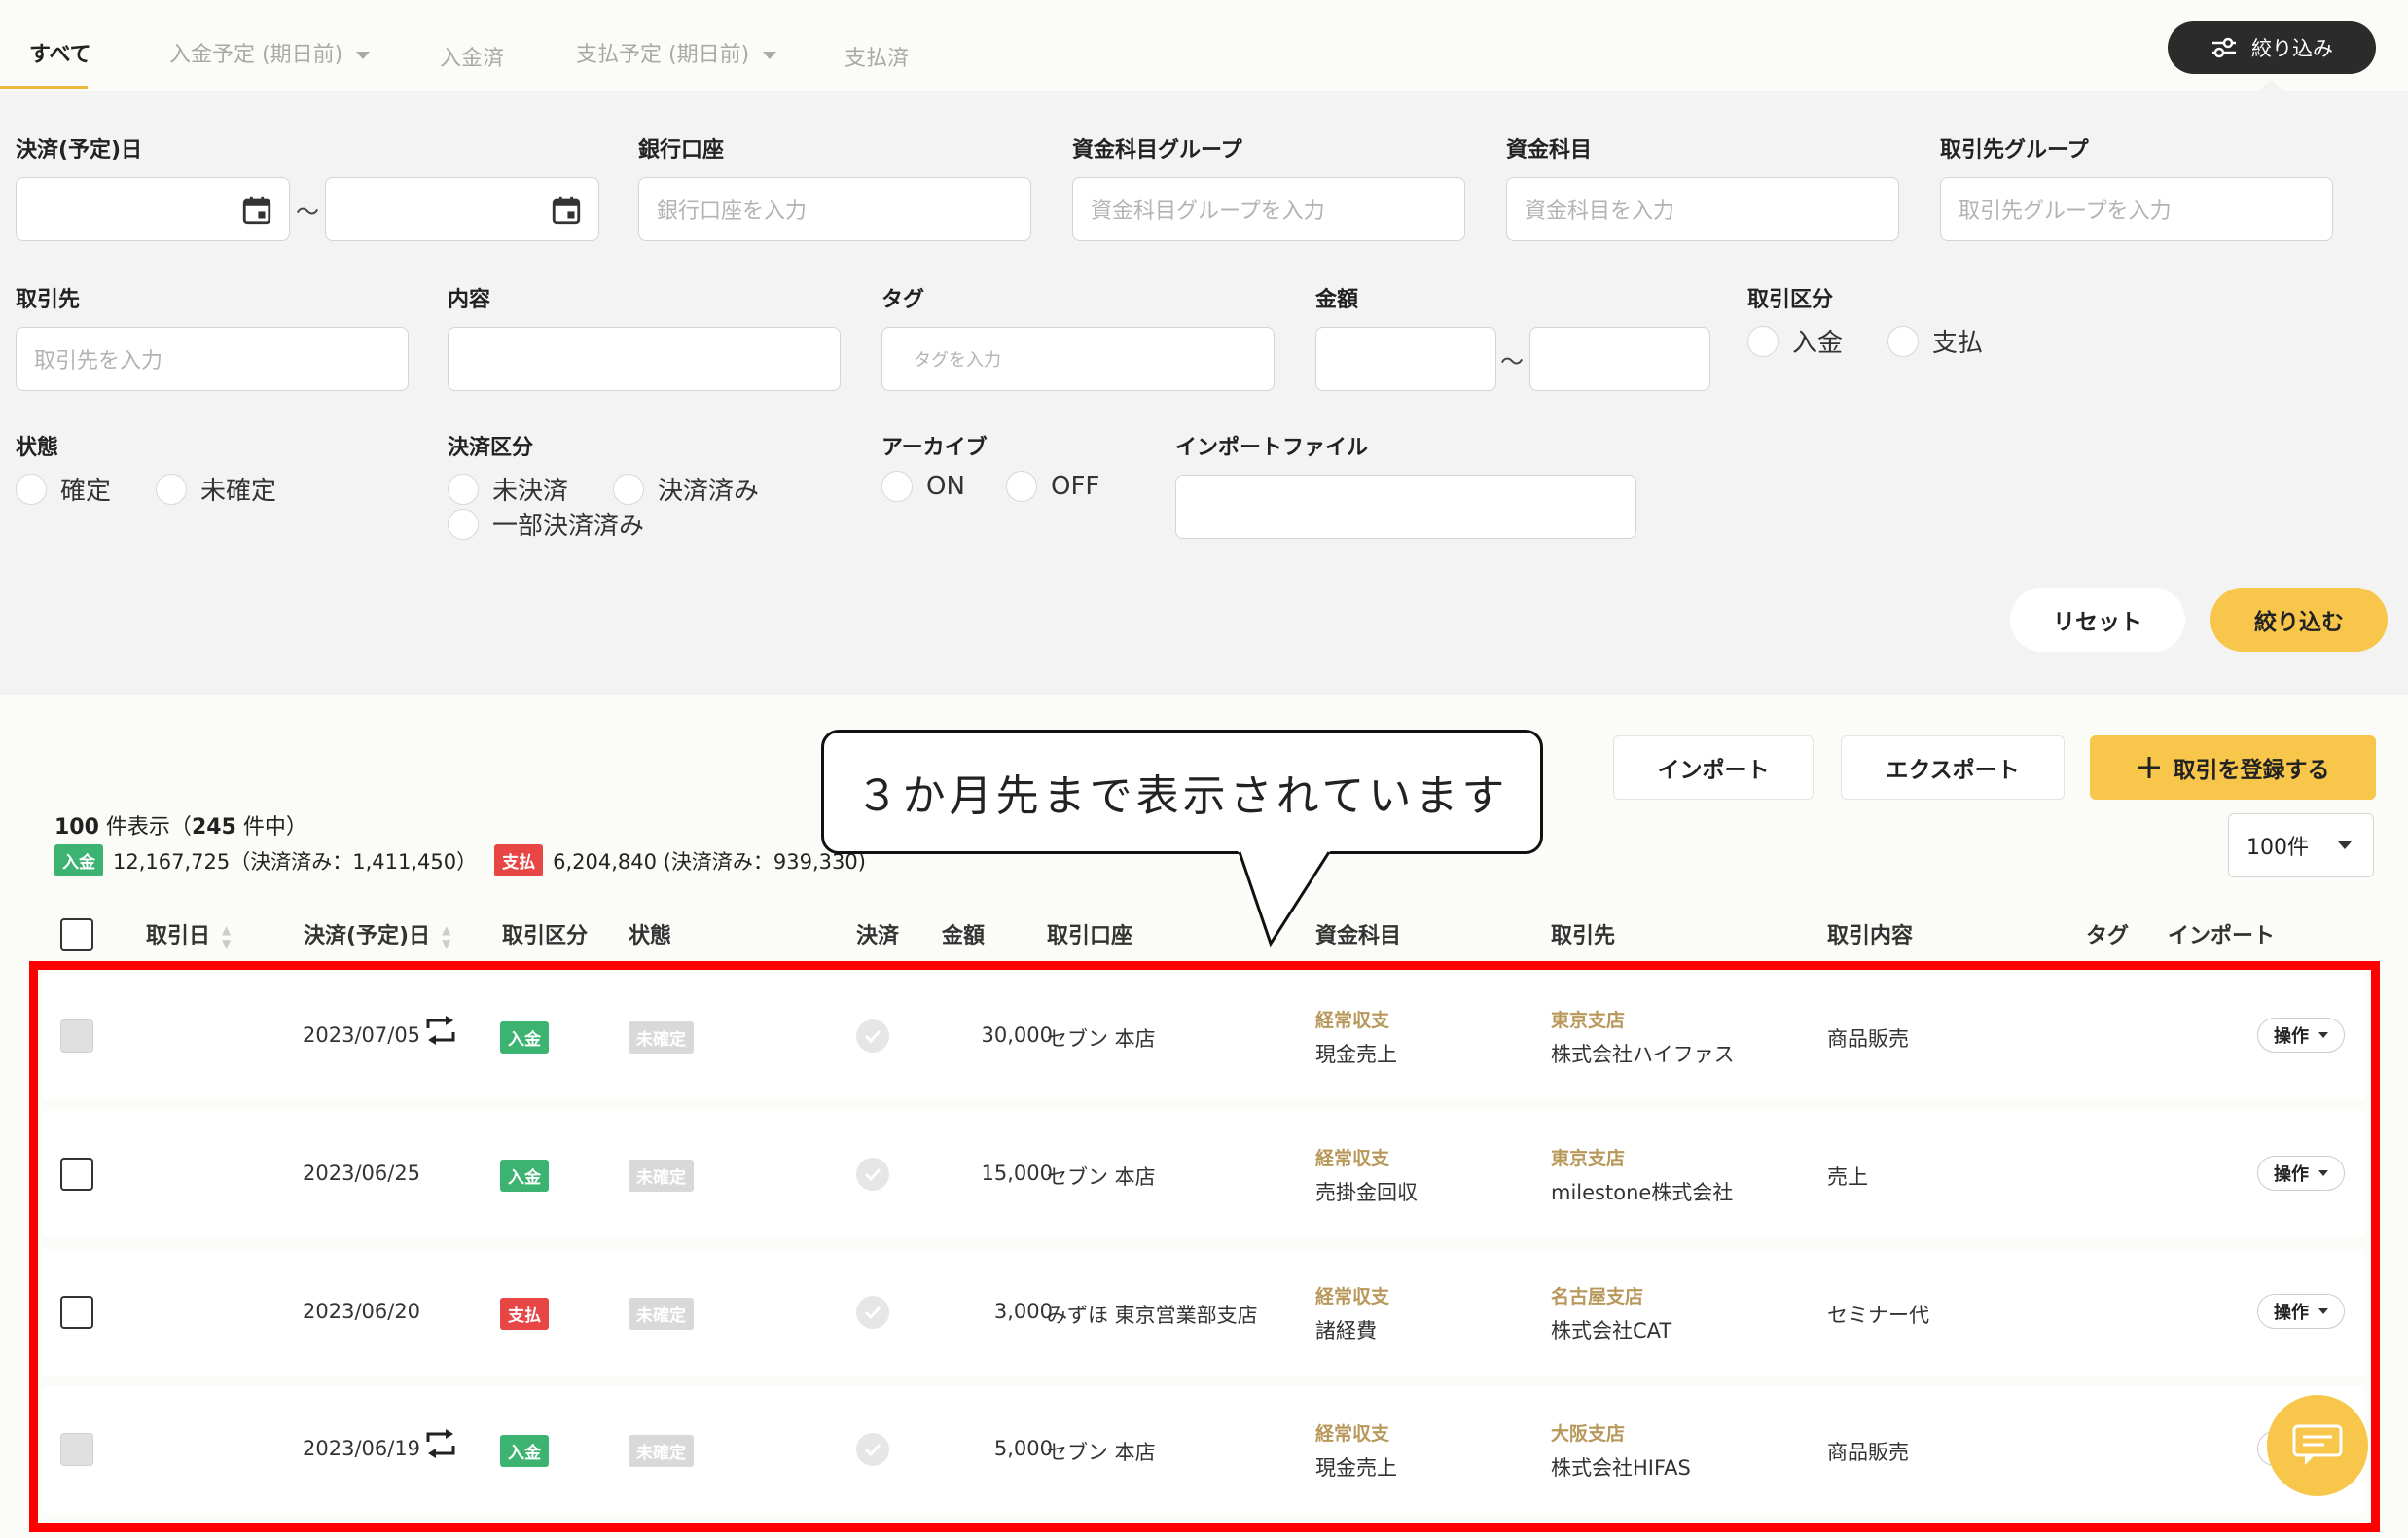 Image resolution: width=2408 pixels, height=1538 pixels. What do you see at coordinates (2222, 936) in the screenshot?
I see `col-header-import: インポート` at bounding box center [2222, 936].